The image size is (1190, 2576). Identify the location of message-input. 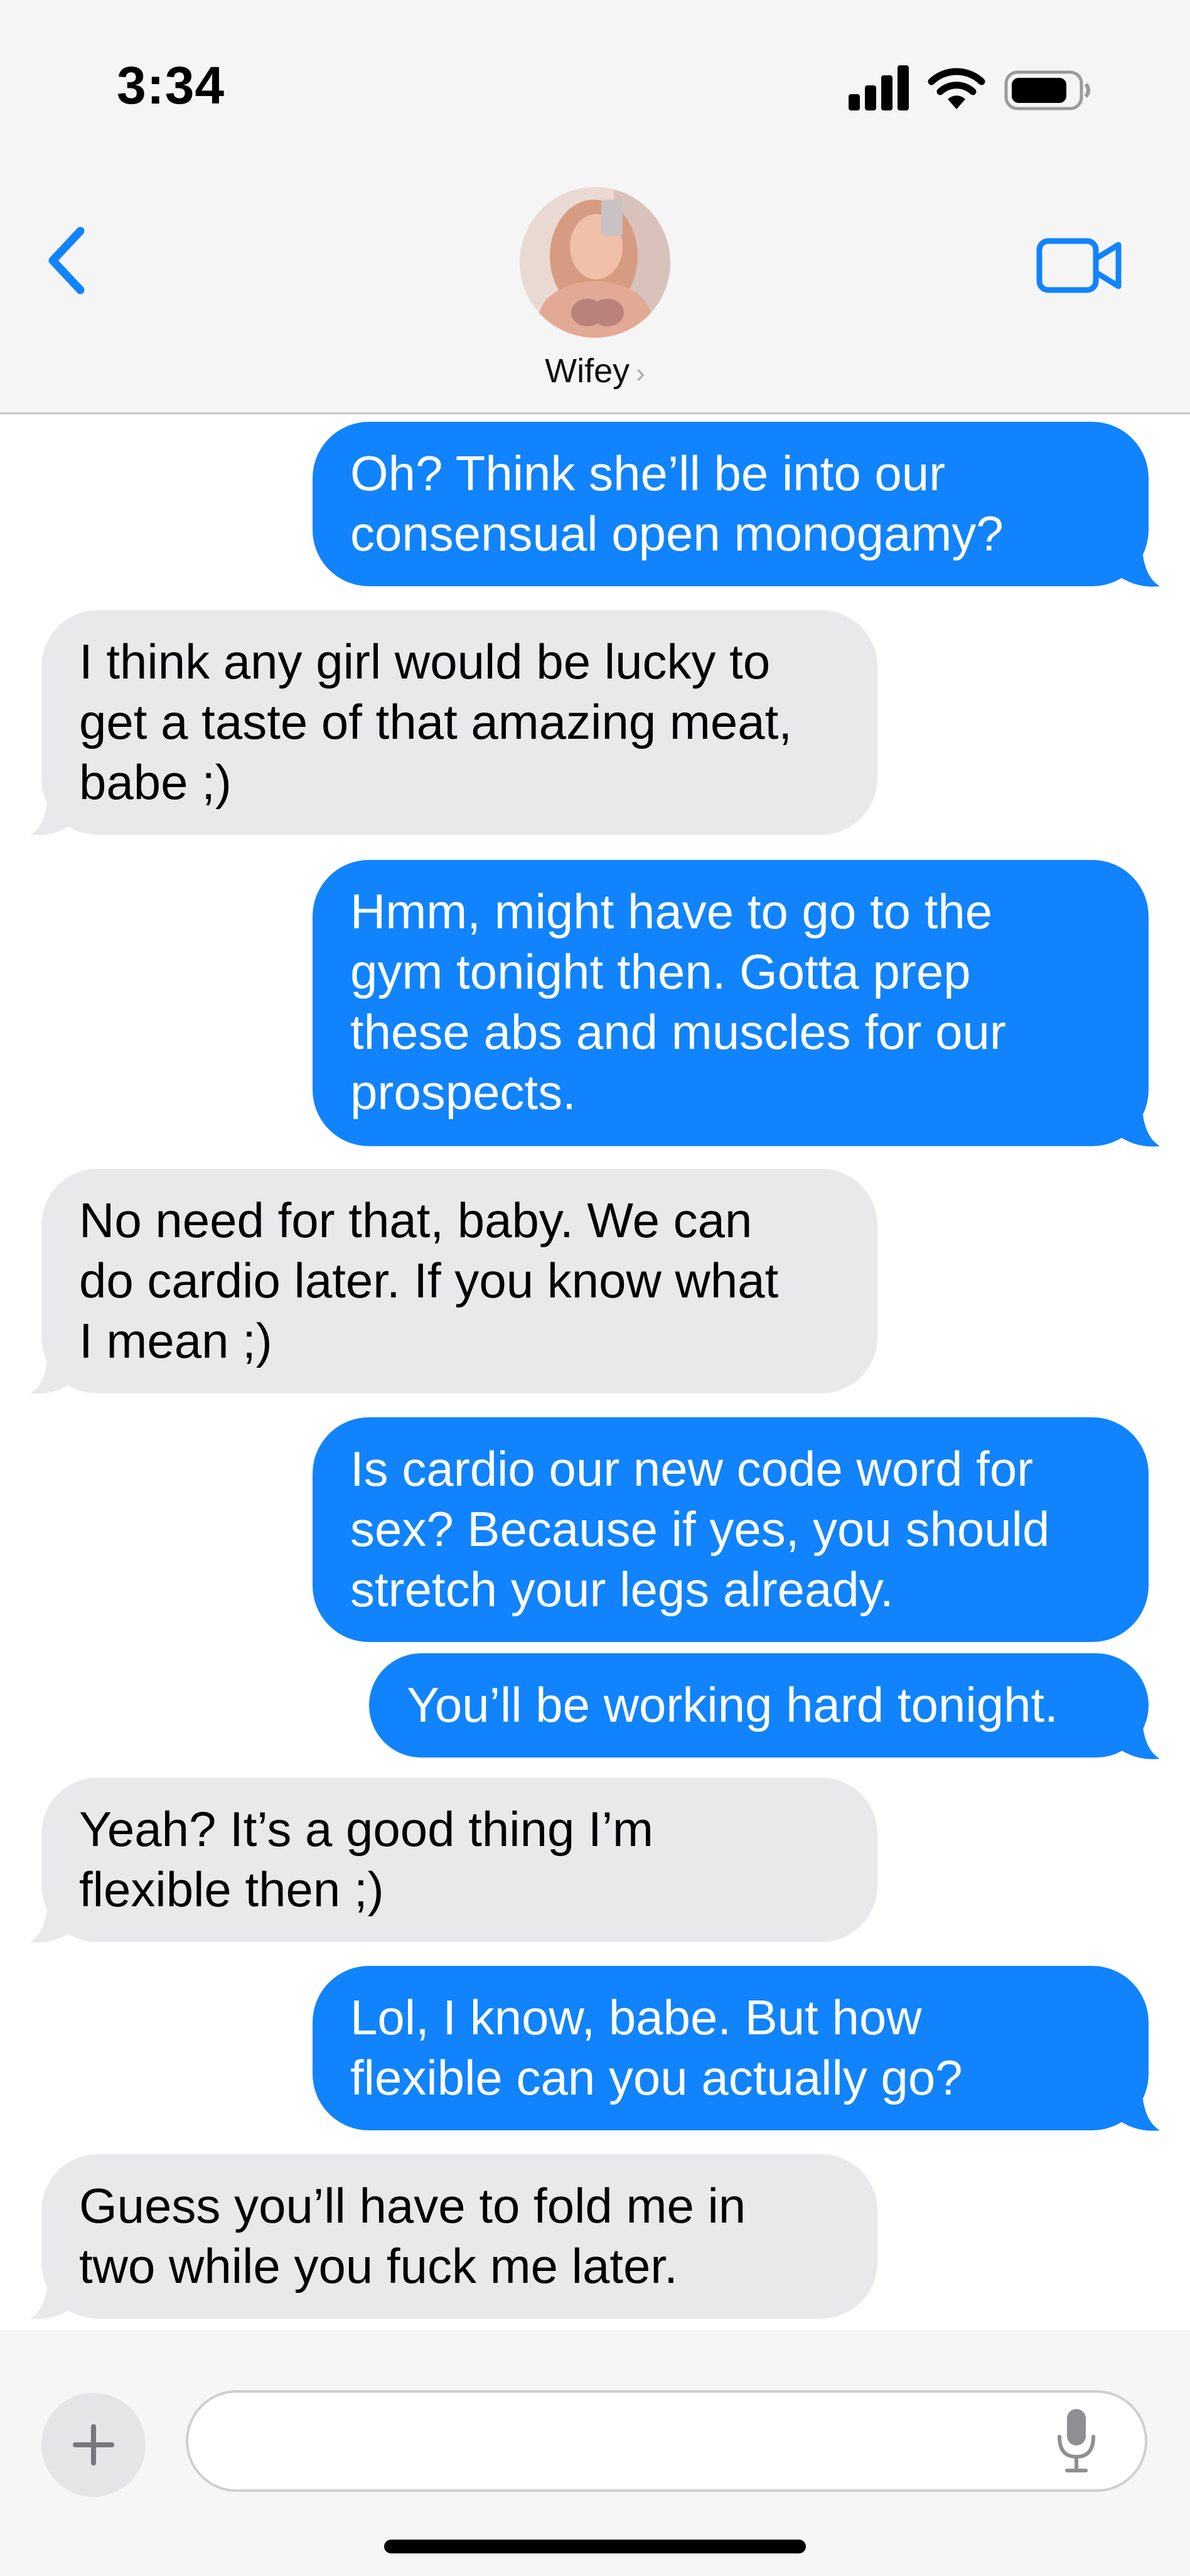
(666, 2441).